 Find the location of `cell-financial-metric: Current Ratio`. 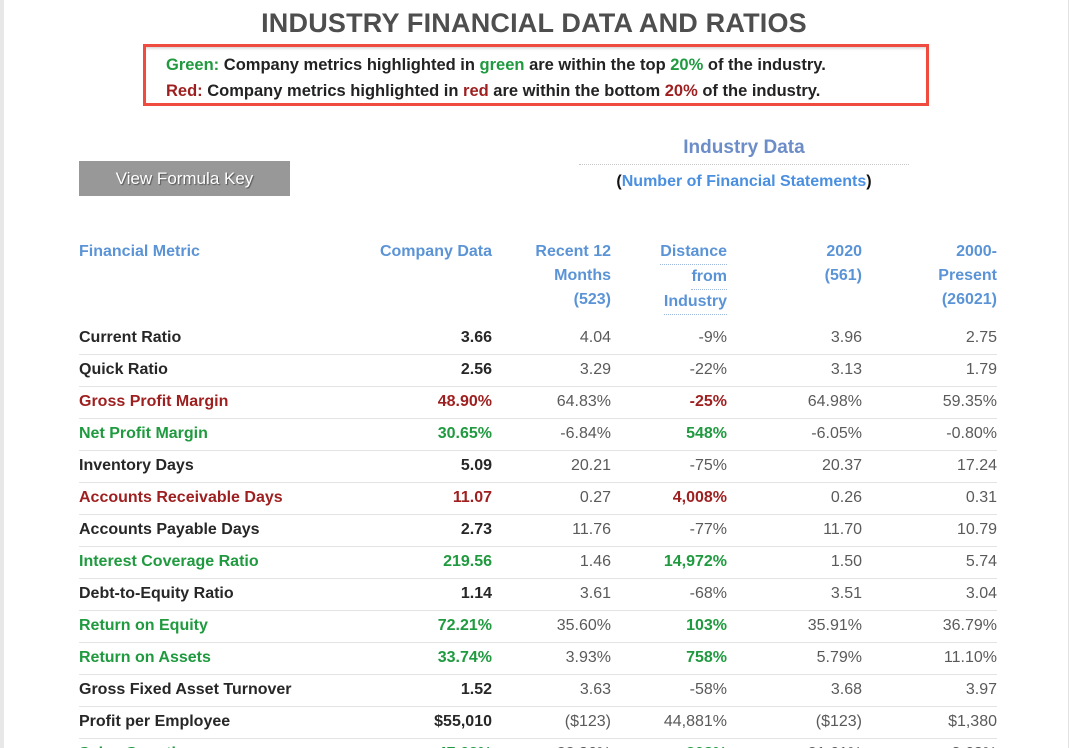

cell-financial-metric: Current Ratio is located at coordinates (130, 337).